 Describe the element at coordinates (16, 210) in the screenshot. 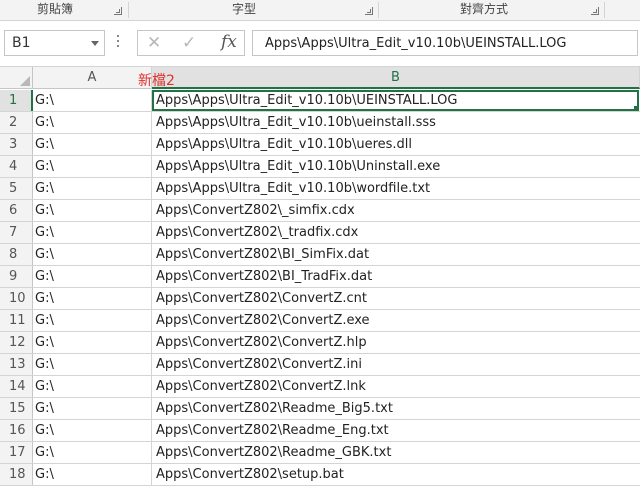

I see `row-header: 6` at that location.